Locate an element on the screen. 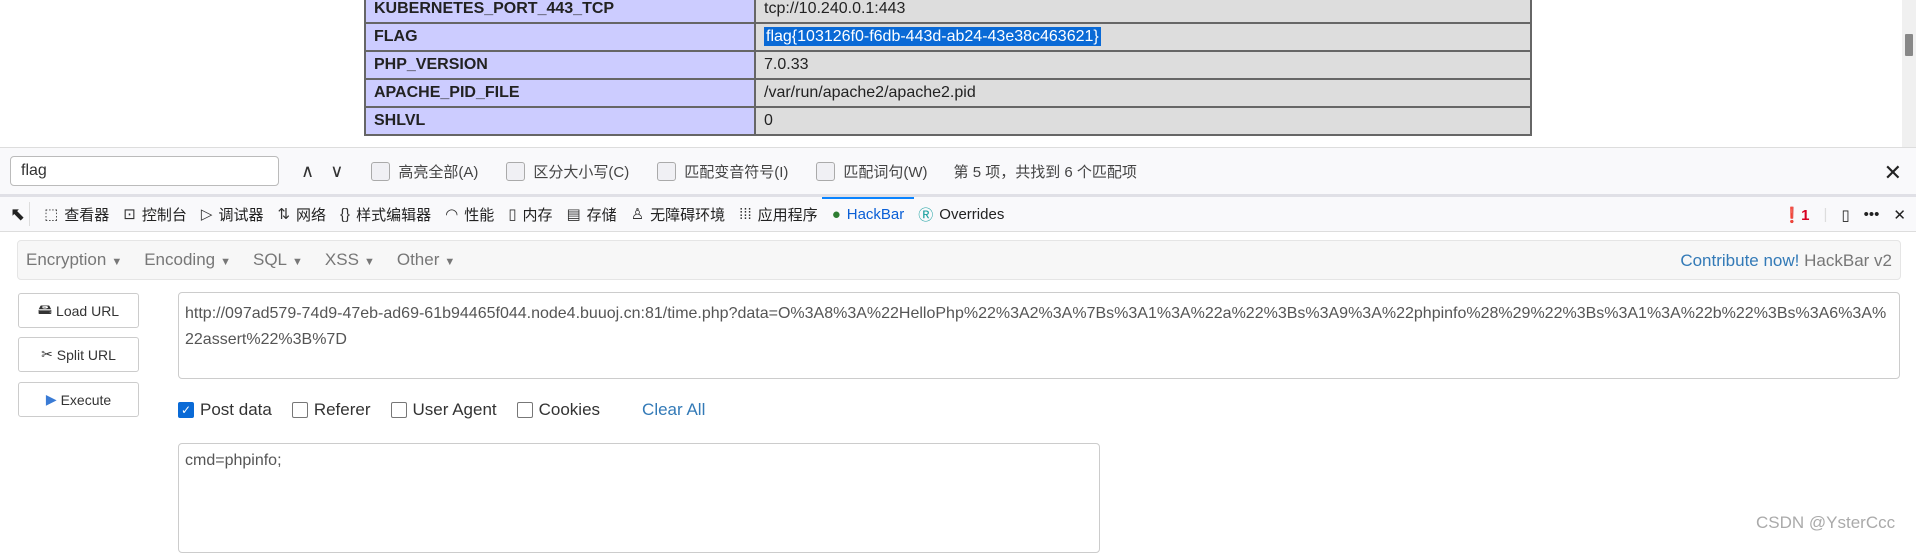 This screenshot has width=1916, height=553. devtools-tab-存储: ▤ 存储 is located at coordinates (591, 214).